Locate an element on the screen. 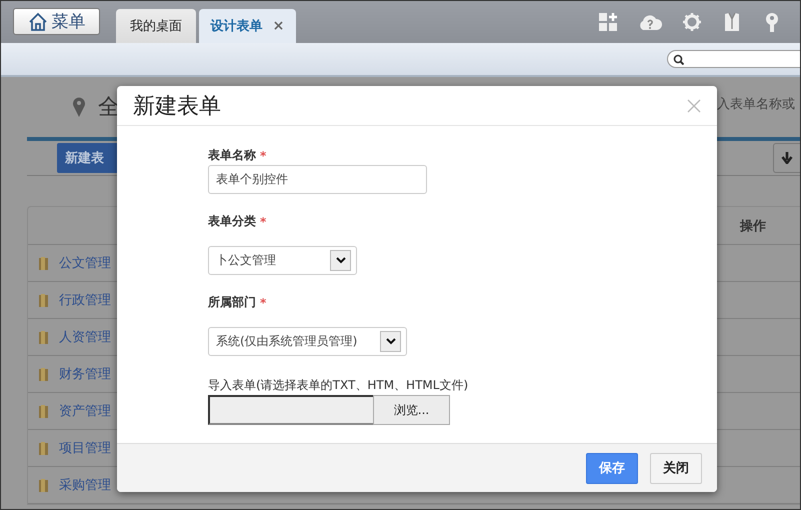 The height and width of the screenshot is (510, 801). tab: 设计表单 × is located at coordinates (247, 26).